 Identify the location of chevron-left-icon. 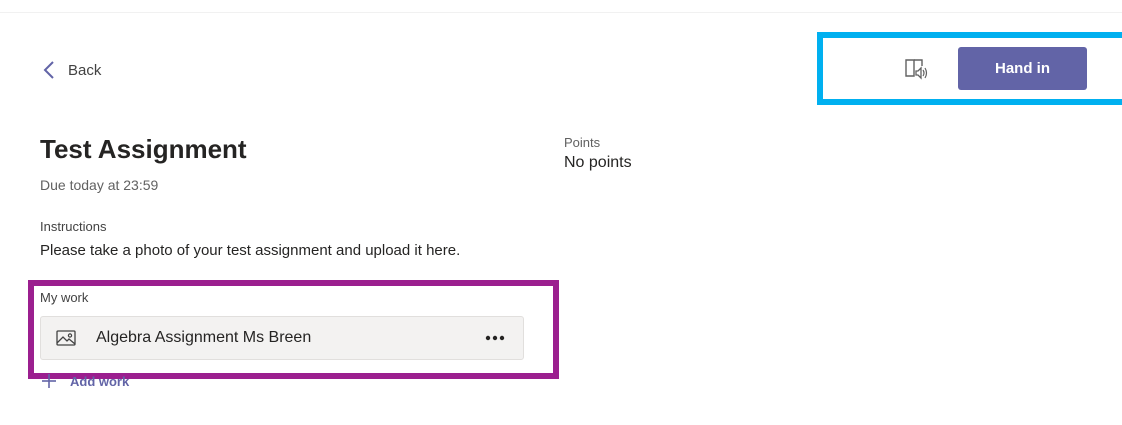
(48, 70).